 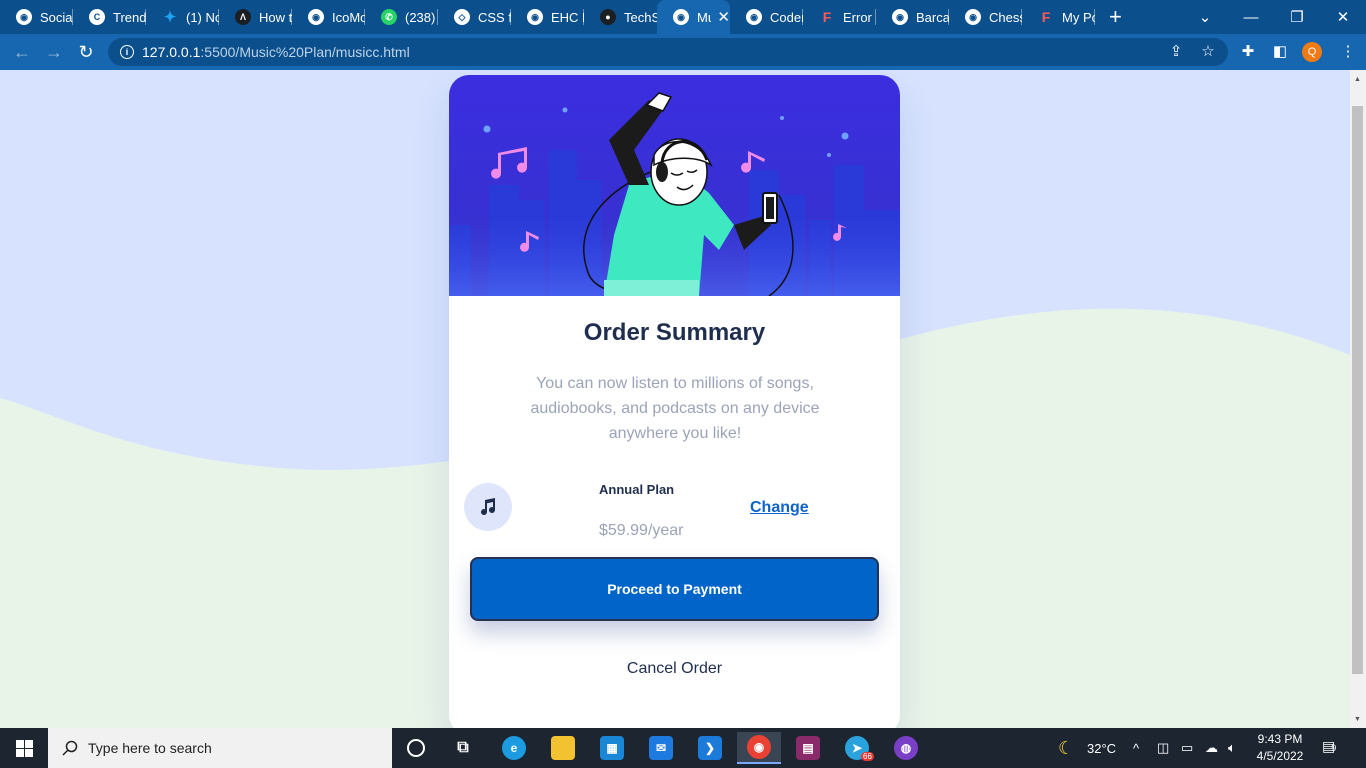 What do you see at coordinates (1208, 51) in the screenshot?
I see `star-icon: ☆` at bounding box center [1208, 51].